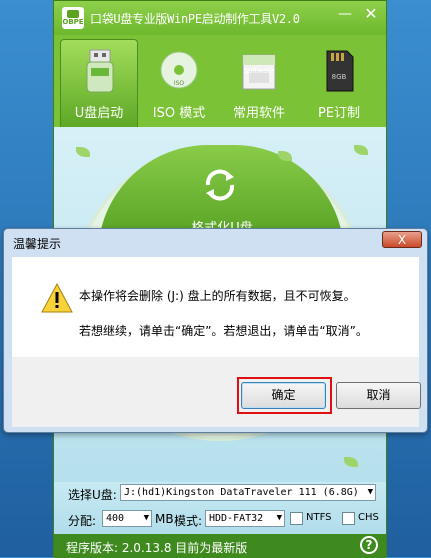 The width and height of the screenshot is (431, 558). Describe the element at coordinates (296, 518) in the screenshot. I see `ntfs-checkbox` at that location.